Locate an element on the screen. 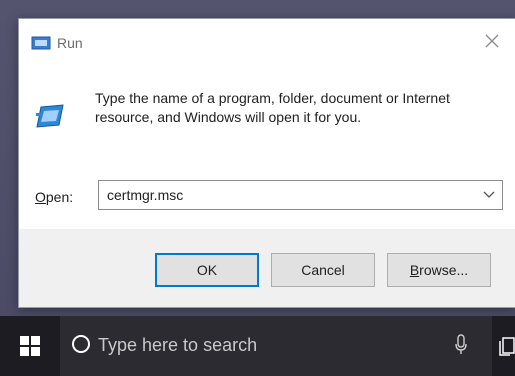 The height and width of the screenshot is (376, 515). browse-accesskey: B is located at coordinates (414, 270).